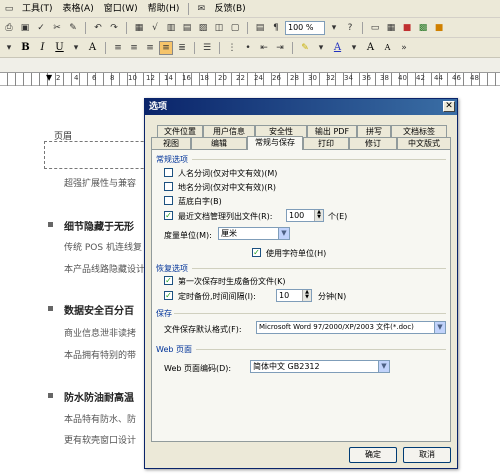 The height and width of the screenshot is (476, 500). Describe the element at coordinates (449, 106) in the screenshot. I see `close-icon: ✕` at that location.